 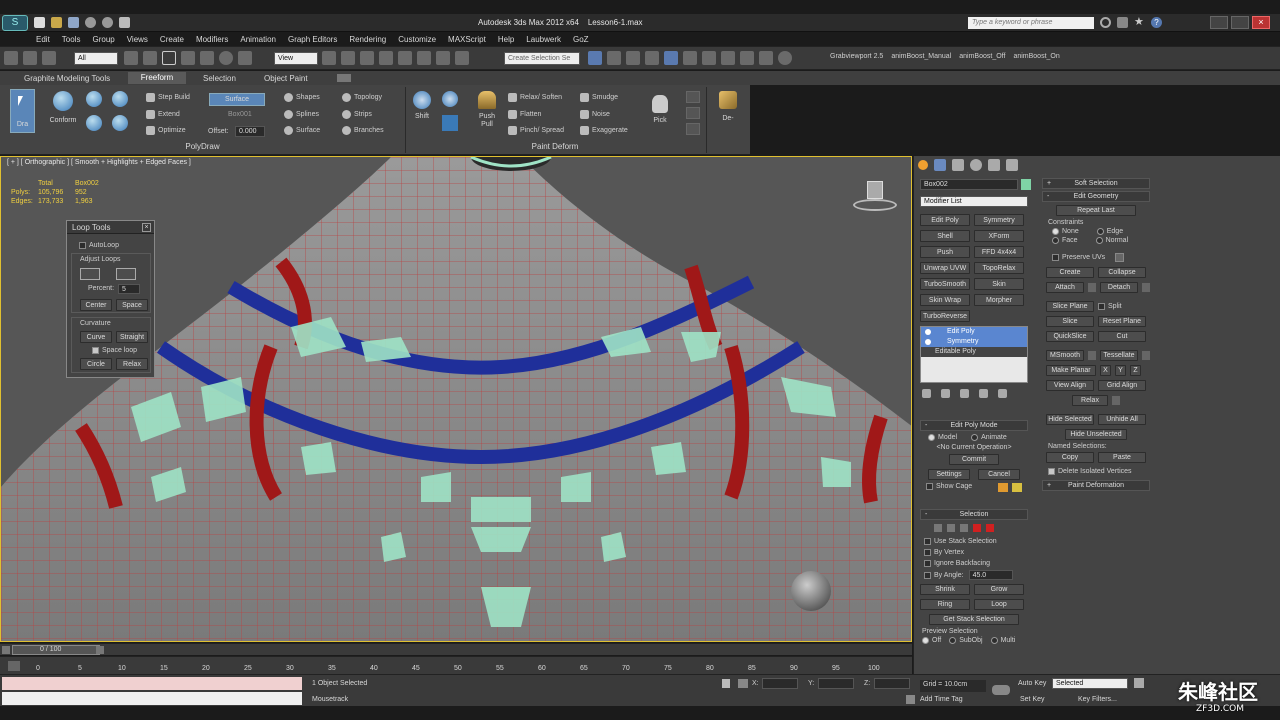 What do you see at coordinates (633, 58) in the screenshot?
I see `layer-manager-icon` at bounding box center [633, 58].